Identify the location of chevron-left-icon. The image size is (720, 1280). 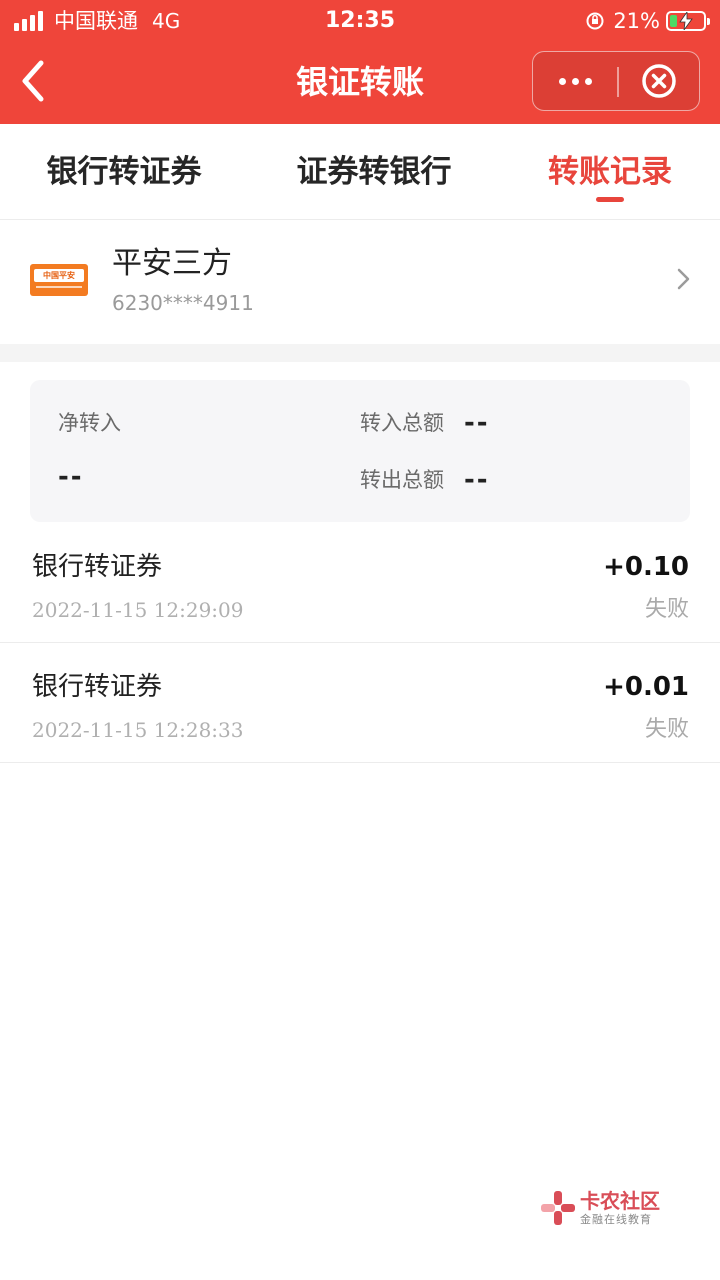
(33, 81).